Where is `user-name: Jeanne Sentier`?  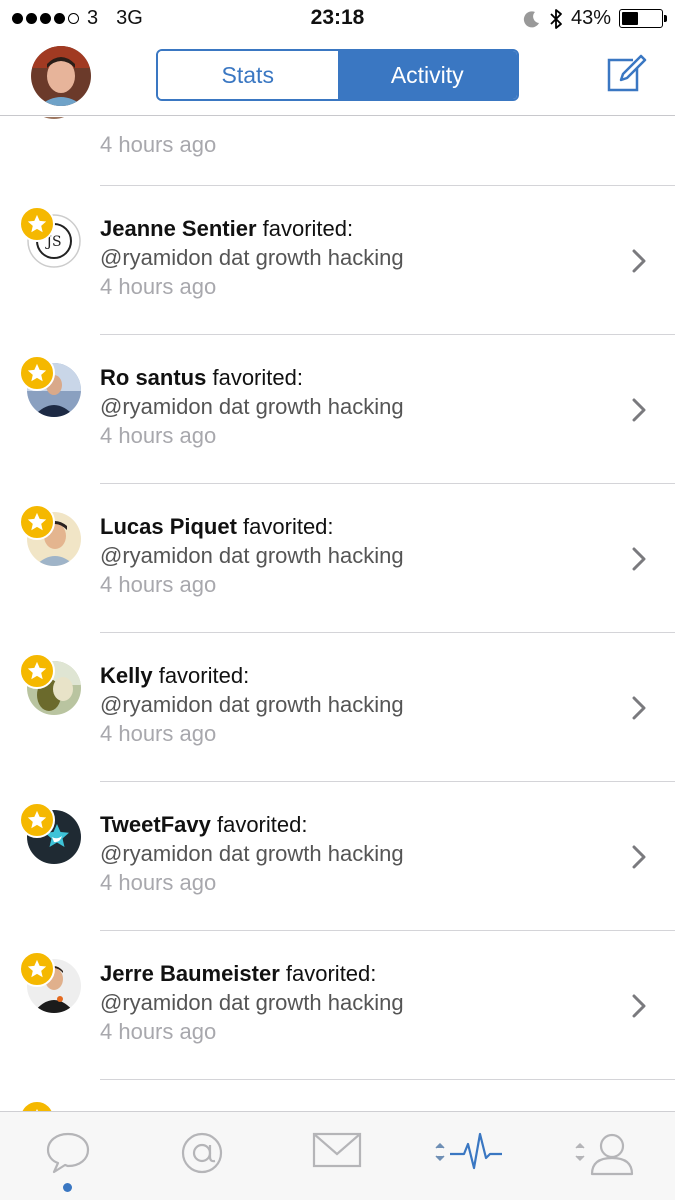
user-name: Jeanne Sentier is located at coordinates (178, 228).